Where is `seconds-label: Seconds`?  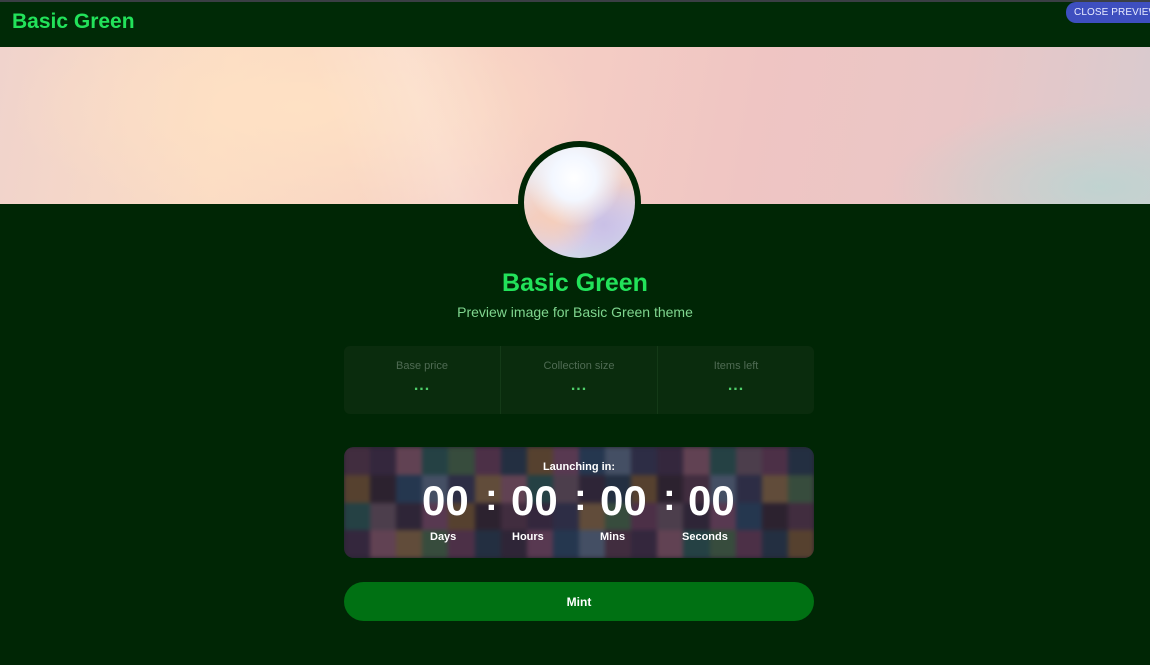 seconds-label: Seconds is located at coordinates (705, 537).